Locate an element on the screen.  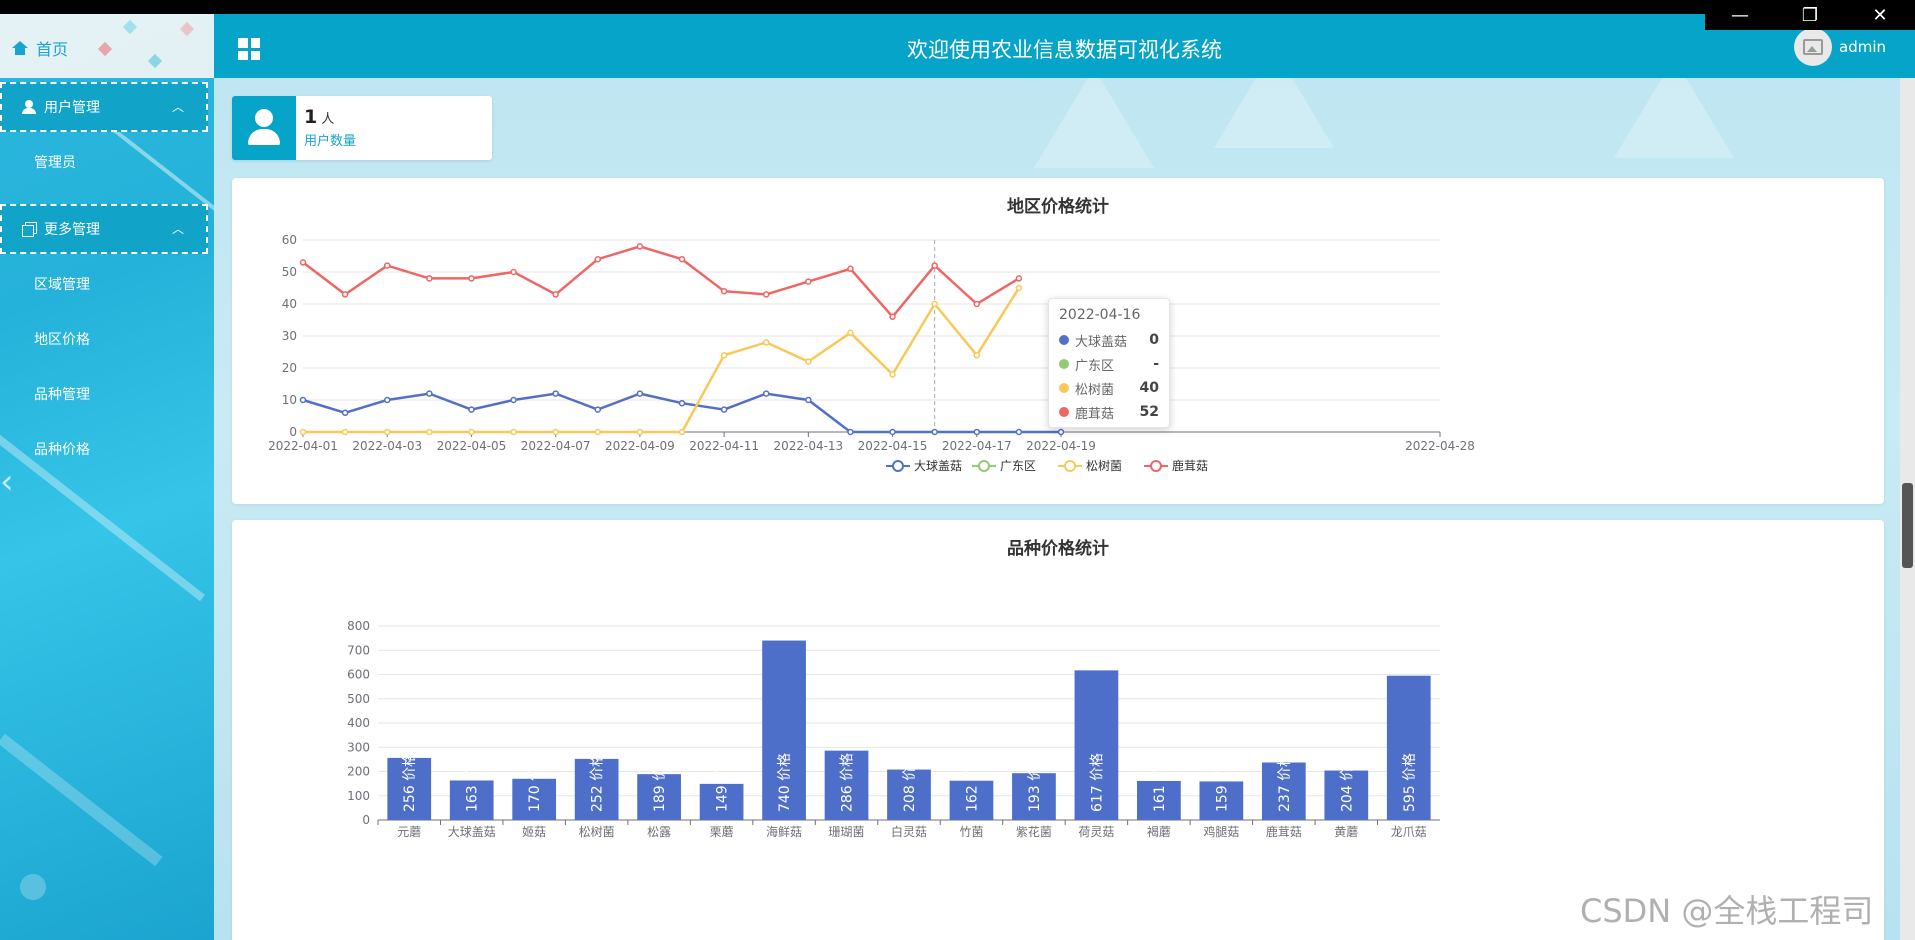
tooltip-row: 鹿茸菇 52 is located at coordinates (1109, 412).